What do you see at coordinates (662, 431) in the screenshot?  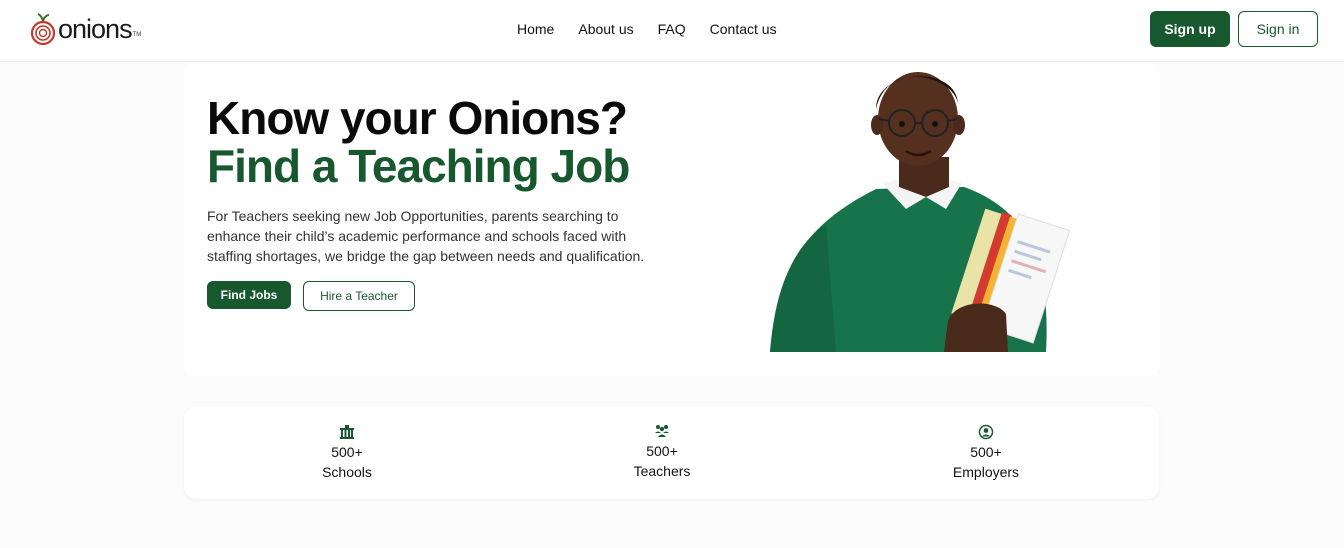 I see `teachers-icon` at bounding box center [662, 431].